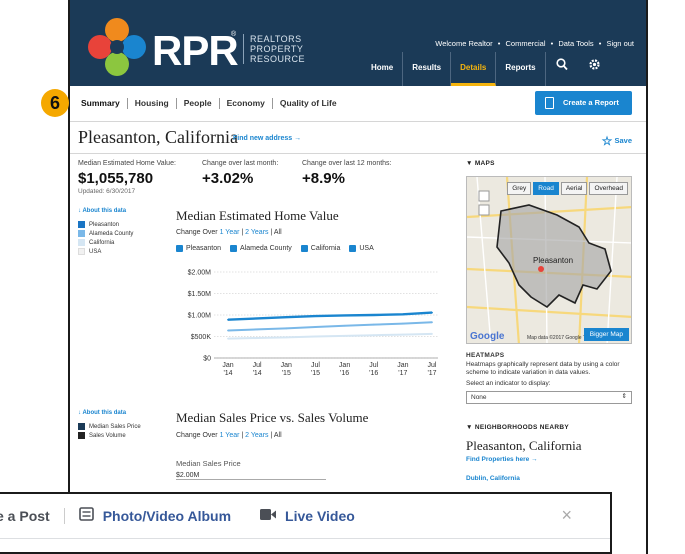  Describe the element at coordinates (117, 47) in the screenshot. I see `rpr-logo-icon` at that location.